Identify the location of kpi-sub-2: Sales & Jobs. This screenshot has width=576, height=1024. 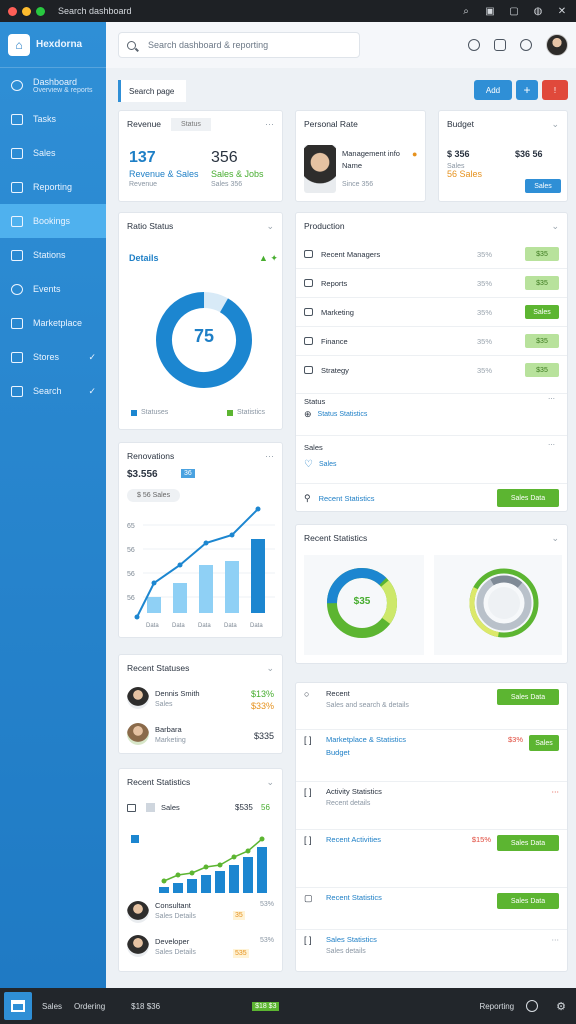
(237, 174).